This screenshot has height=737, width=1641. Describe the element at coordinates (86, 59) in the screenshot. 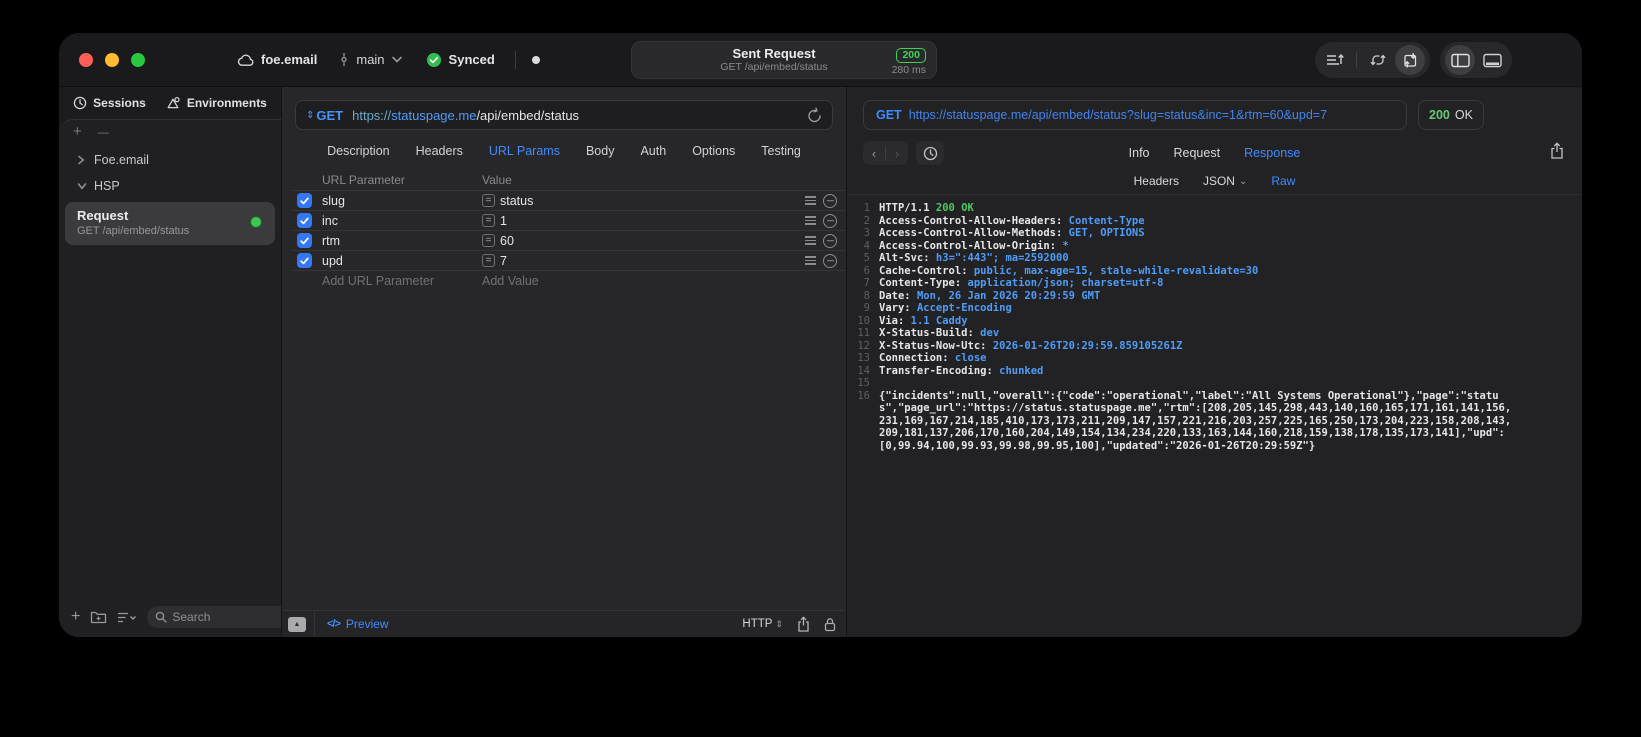

I see `close-window-button` at that location.